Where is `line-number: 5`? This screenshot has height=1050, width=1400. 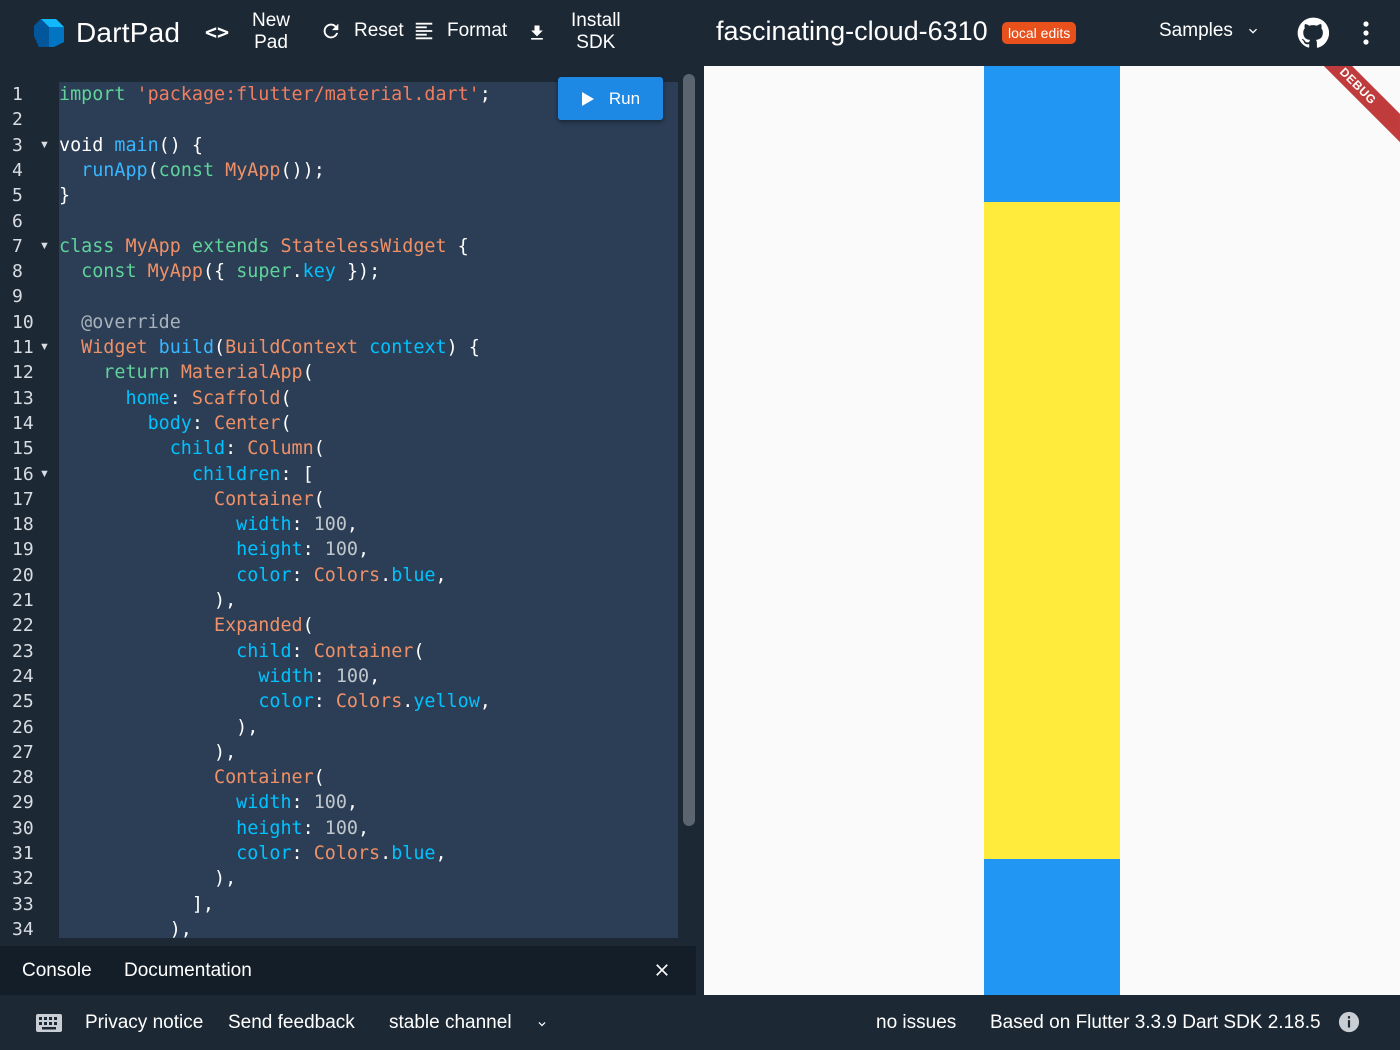
line-number: 5 is located at coordinates (17, 196).